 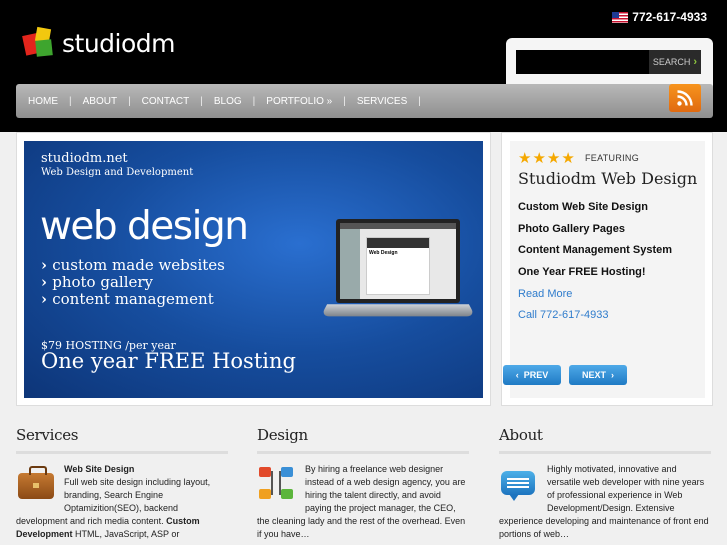 I want to click on banner-list-item: content management, so click(x=133, y=299).